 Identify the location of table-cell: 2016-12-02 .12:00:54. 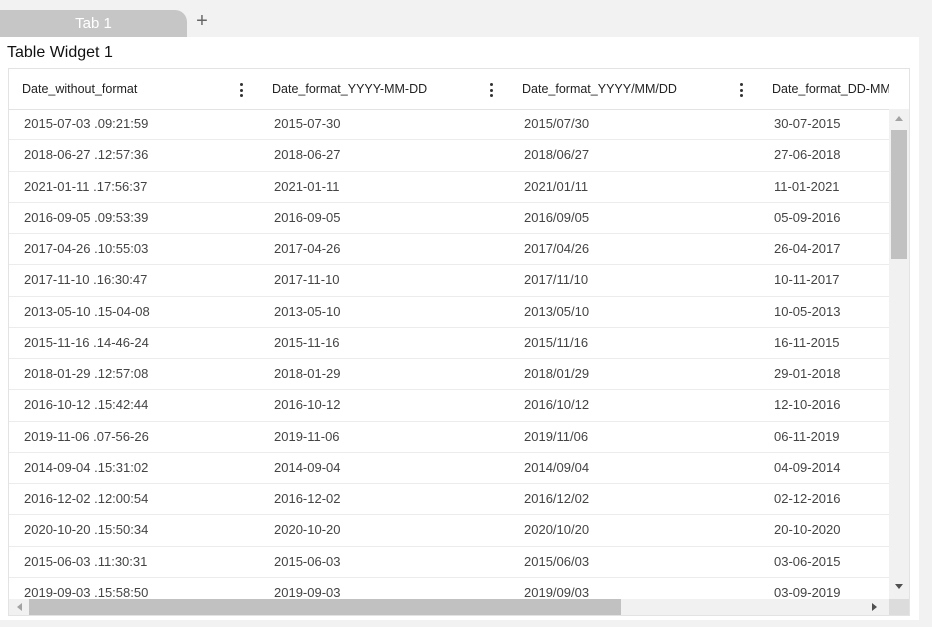
(86, 498).